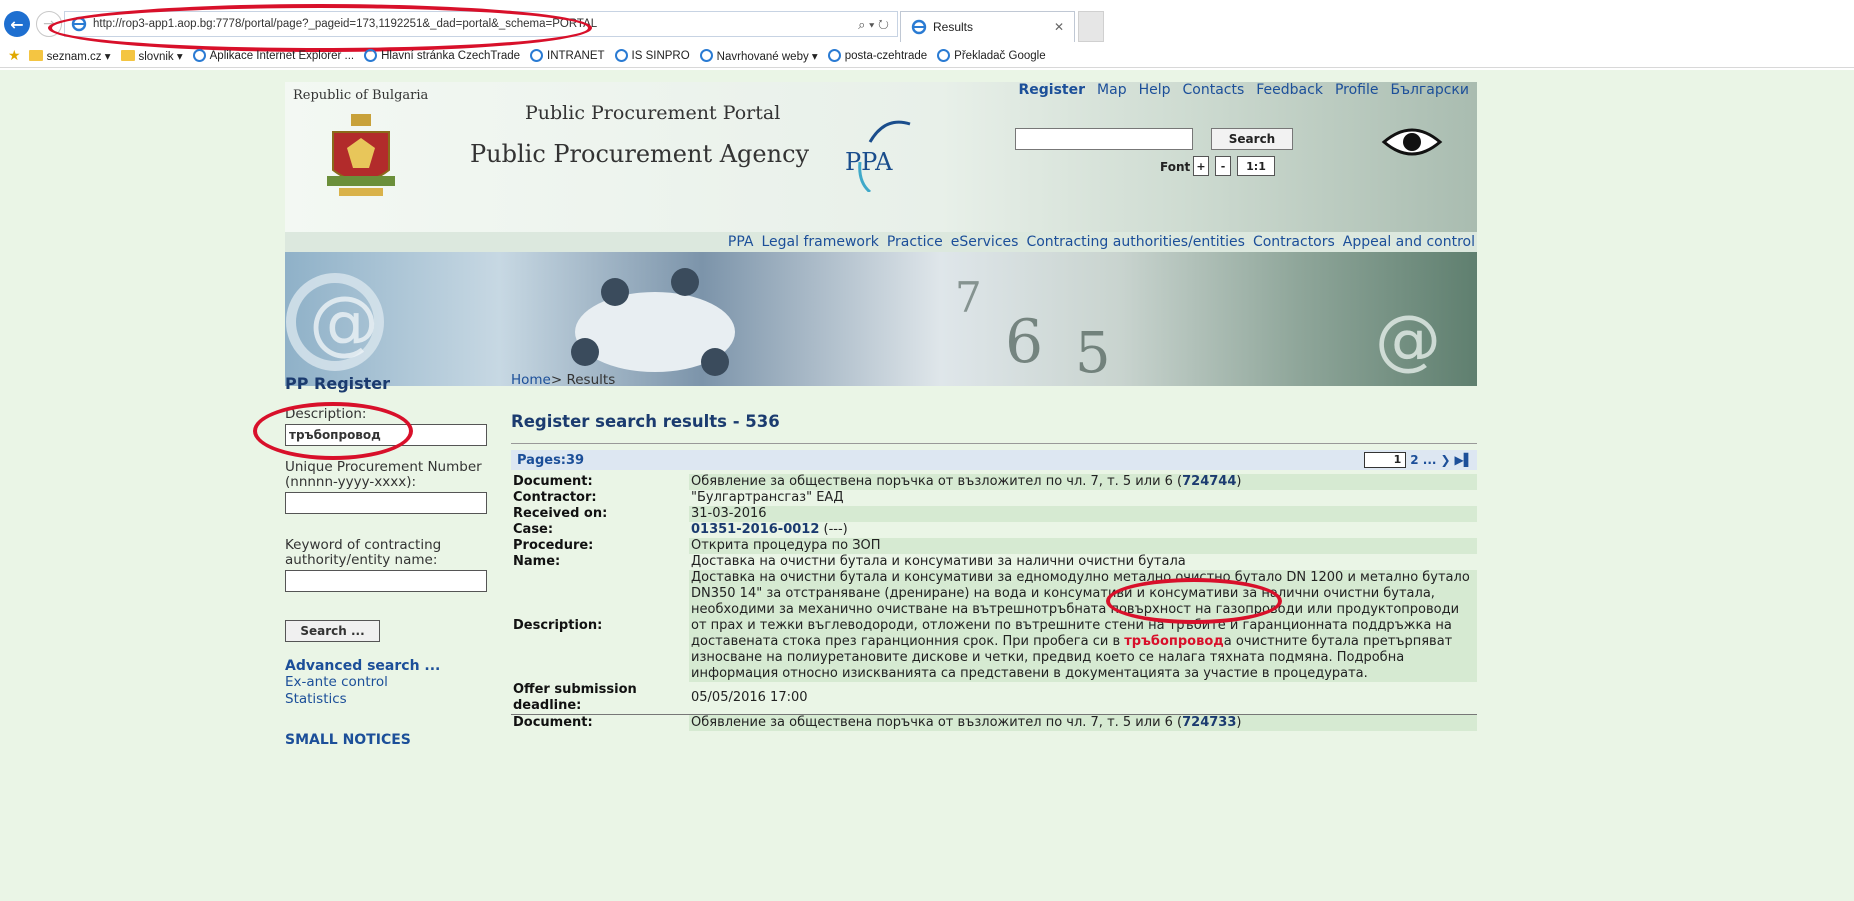 The height and width of the screenshot is (901, 1854). I want to click on case-link: 01351-2016-0012, so click(755, 529).